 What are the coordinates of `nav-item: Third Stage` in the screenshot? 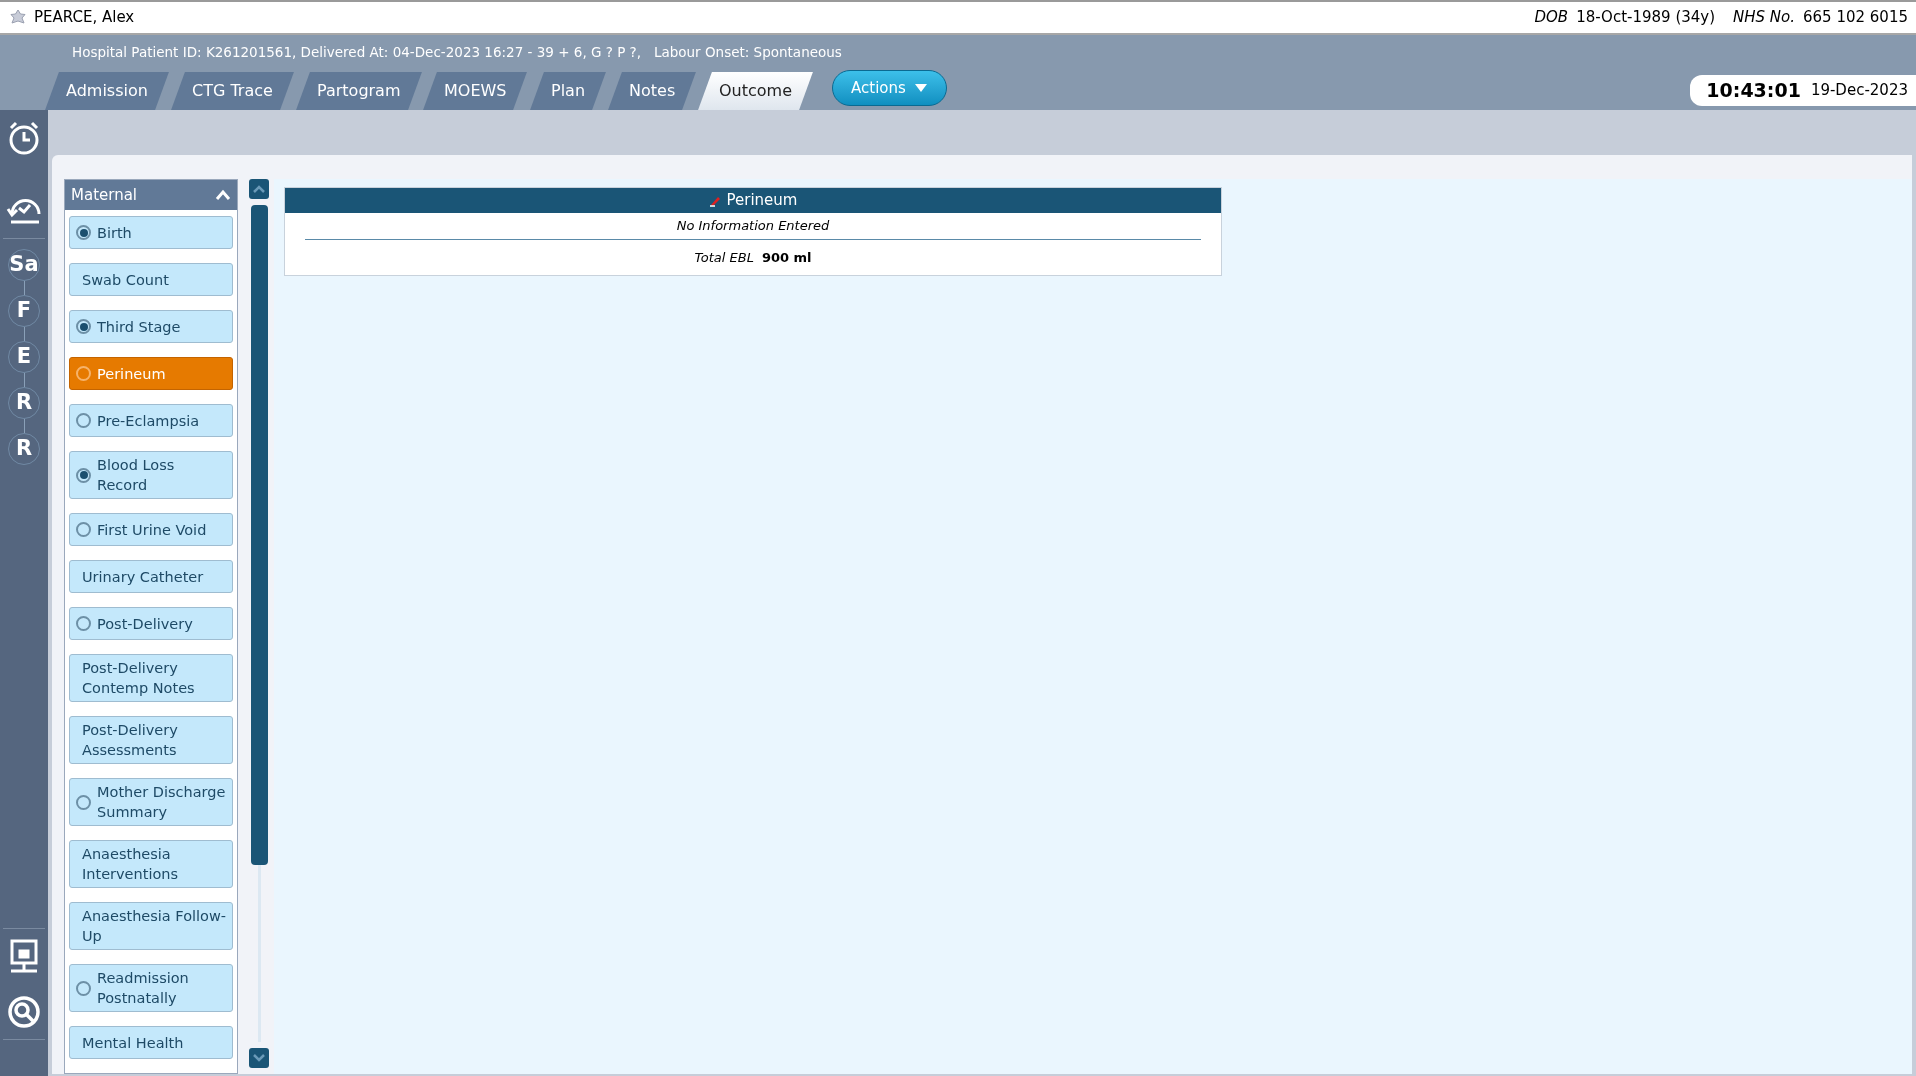 It's located at (151, 326).